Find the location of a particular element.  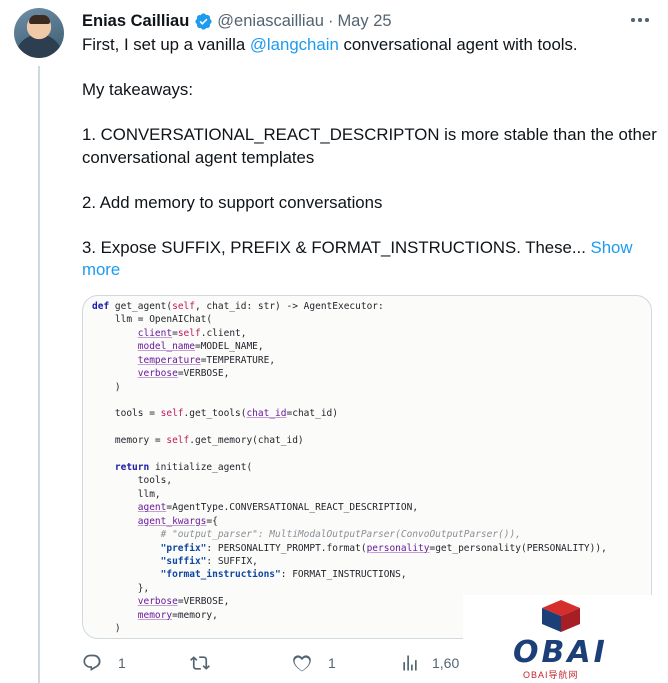

mention-link: @langchain is located at coordinates (294, 44).